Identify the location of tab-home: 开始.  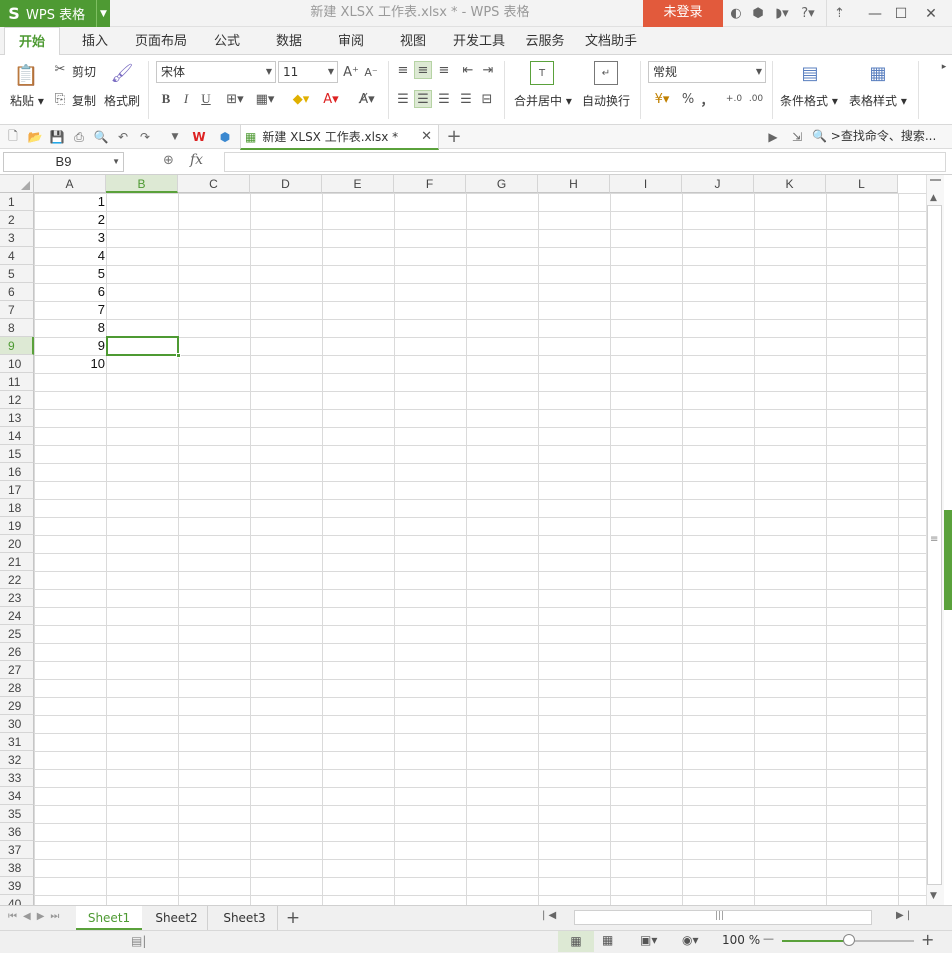
(32, 41).